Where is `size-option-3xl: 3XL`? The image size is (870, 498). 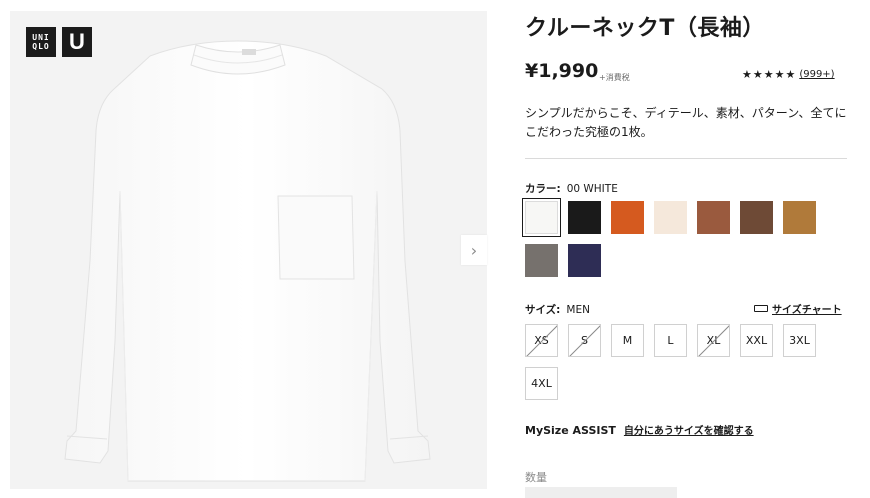
size-option-3xl: 3XL is located at coordinates (799, 340).